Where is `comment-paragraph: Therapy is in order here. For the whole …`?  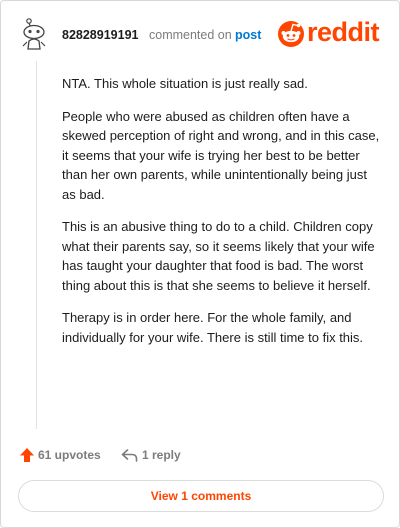 comment-paragraph: Therapy is in order here. For the whole … is located at coordinates (213, 327).